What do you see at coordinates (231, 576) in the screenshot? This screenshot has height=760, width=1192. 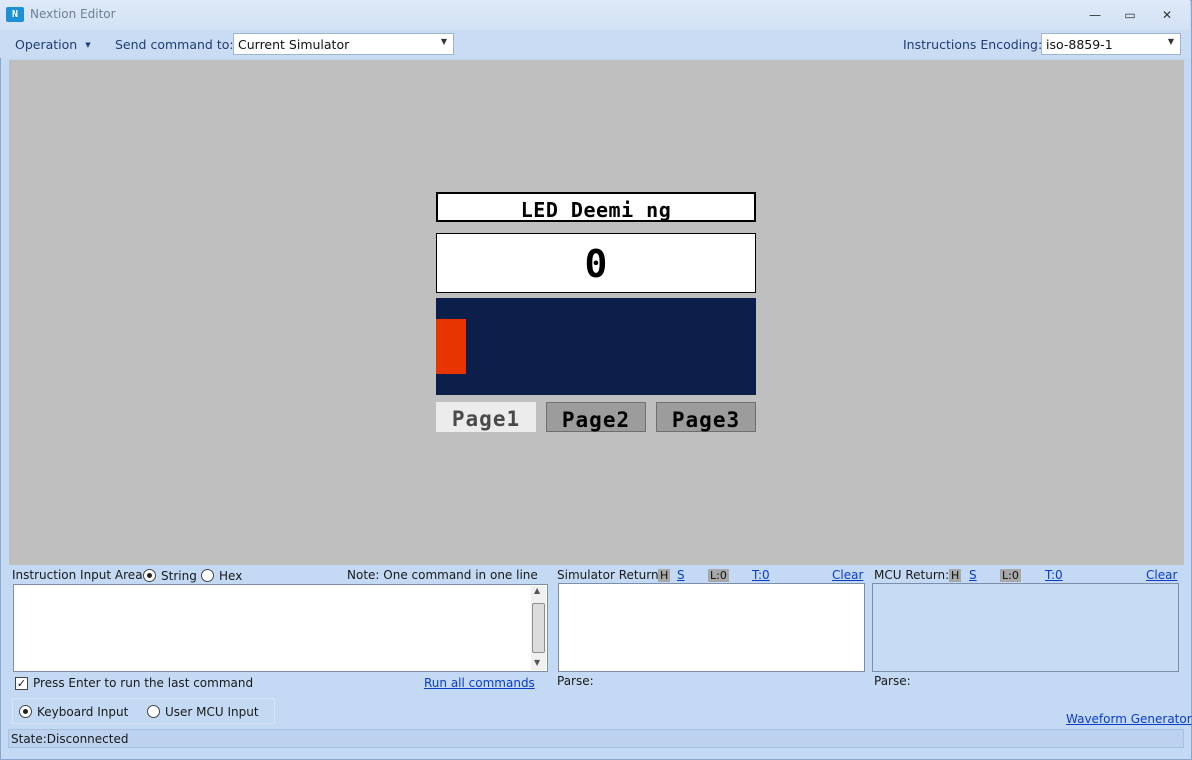 I see `hex-mode-label: Hex` at bounding box center [231, 576].